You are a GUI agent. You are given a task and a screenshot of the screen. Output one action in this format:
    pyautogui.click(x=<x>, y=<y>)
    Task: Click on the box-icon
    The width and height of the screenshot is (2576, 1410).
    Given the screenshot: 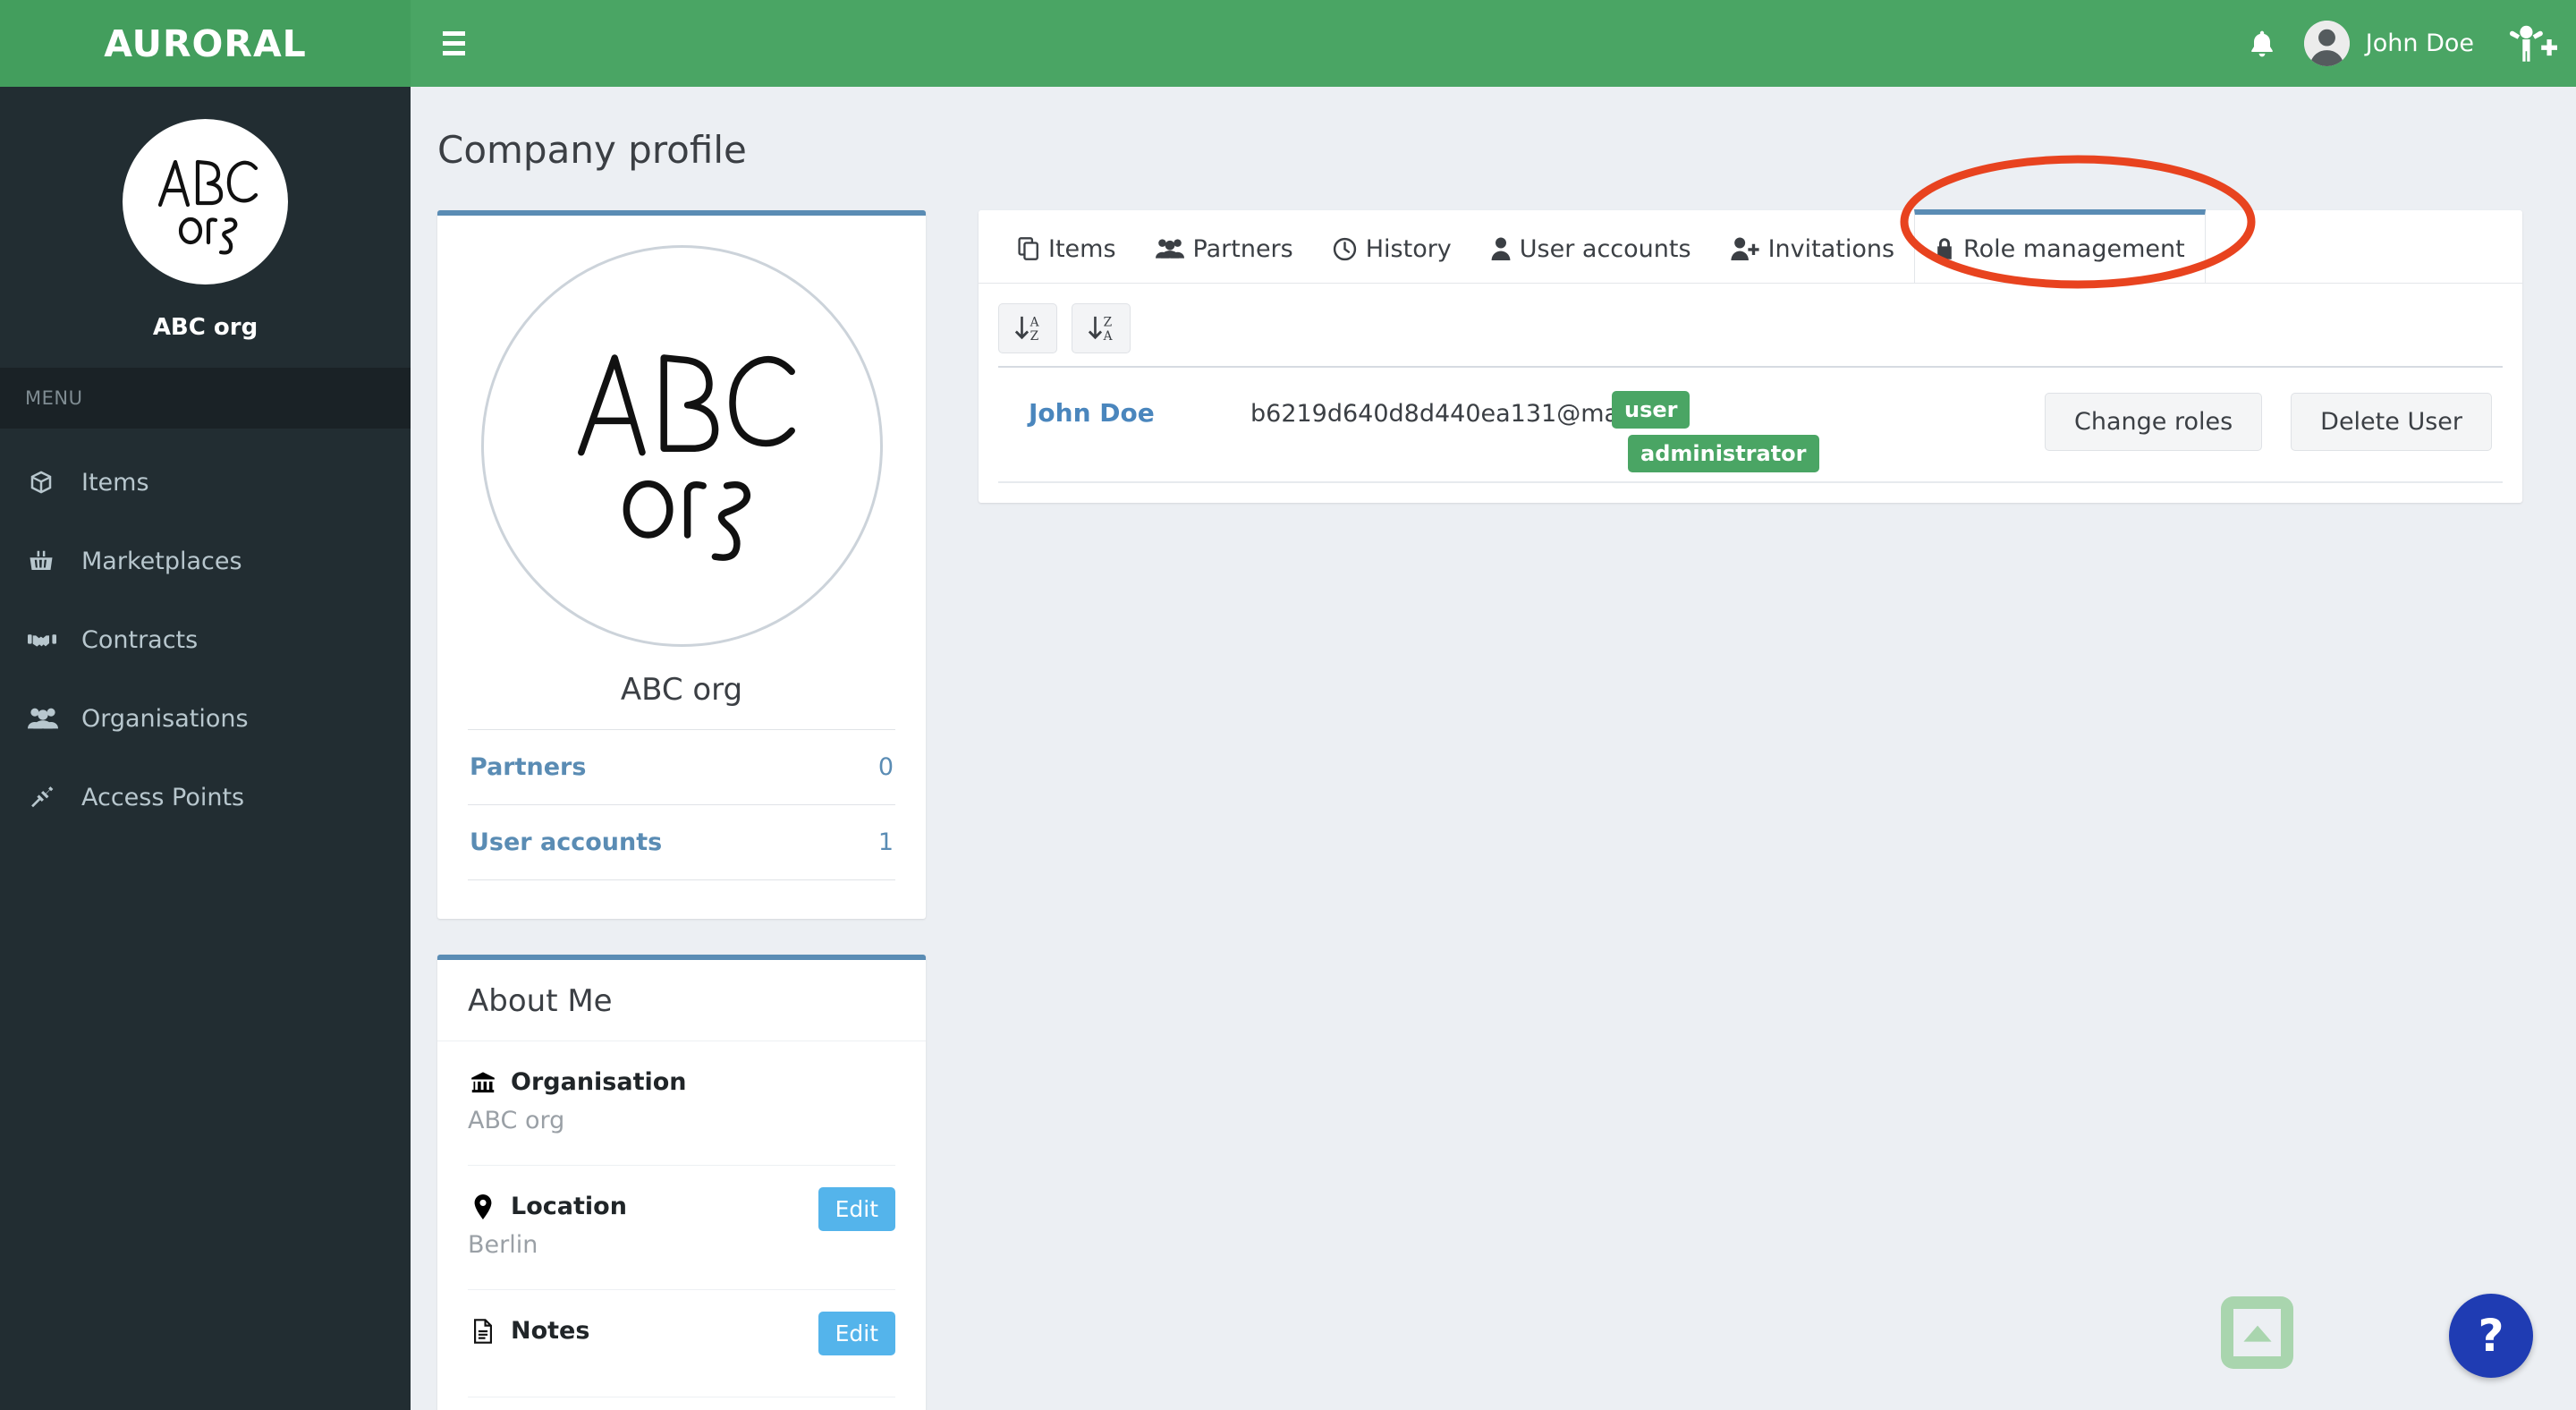 What is the action you would take?
    pyautogui.click(x=47, y=482)
    